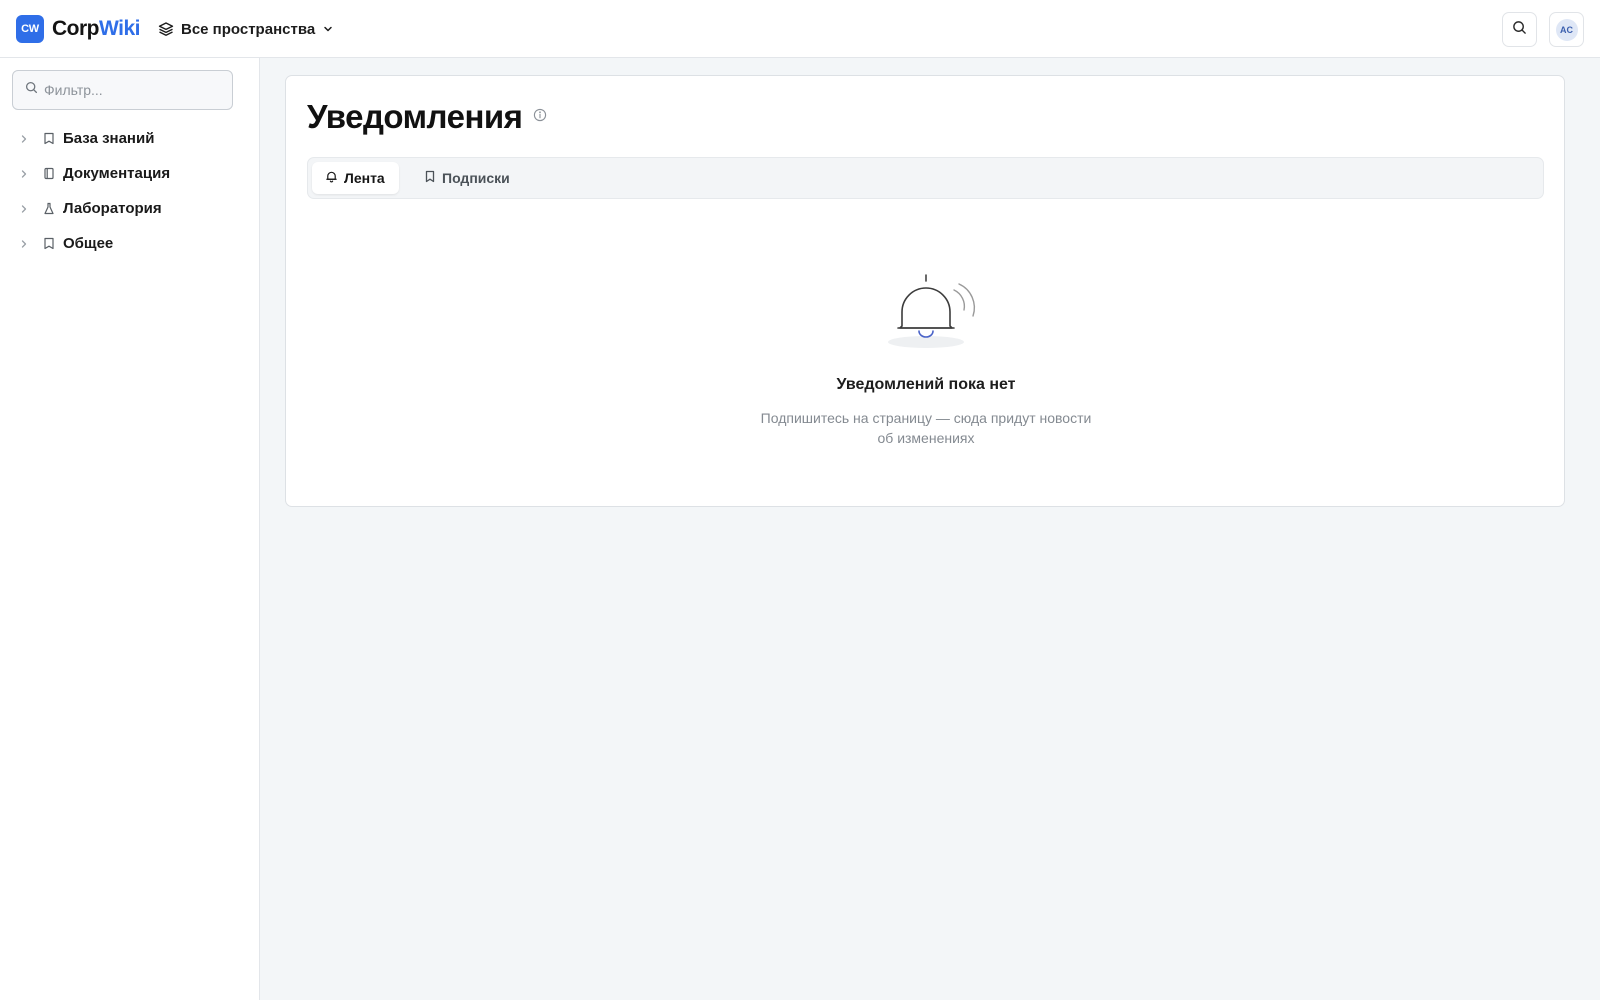 The width and height of the screenshot is (1600, 1000). I want to click on bell-illustration-icon, so click(926, 312).